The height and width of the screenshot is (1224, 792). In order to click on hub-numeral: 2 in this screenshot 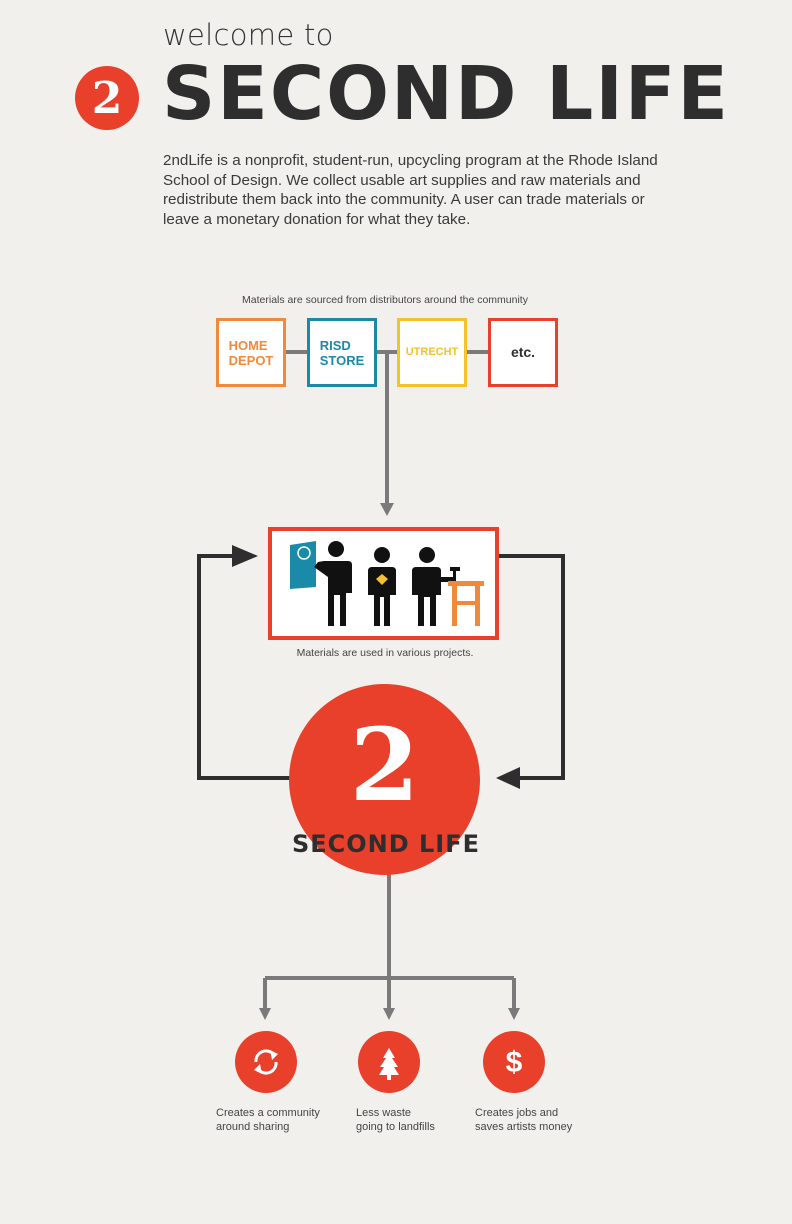, I will do `click(384, 765)`.